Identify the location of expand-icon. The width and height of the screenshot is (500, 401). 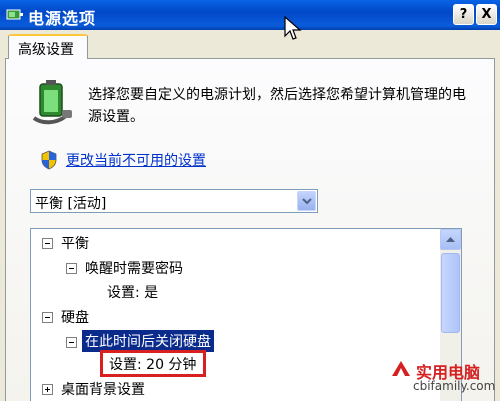
(47, 389).